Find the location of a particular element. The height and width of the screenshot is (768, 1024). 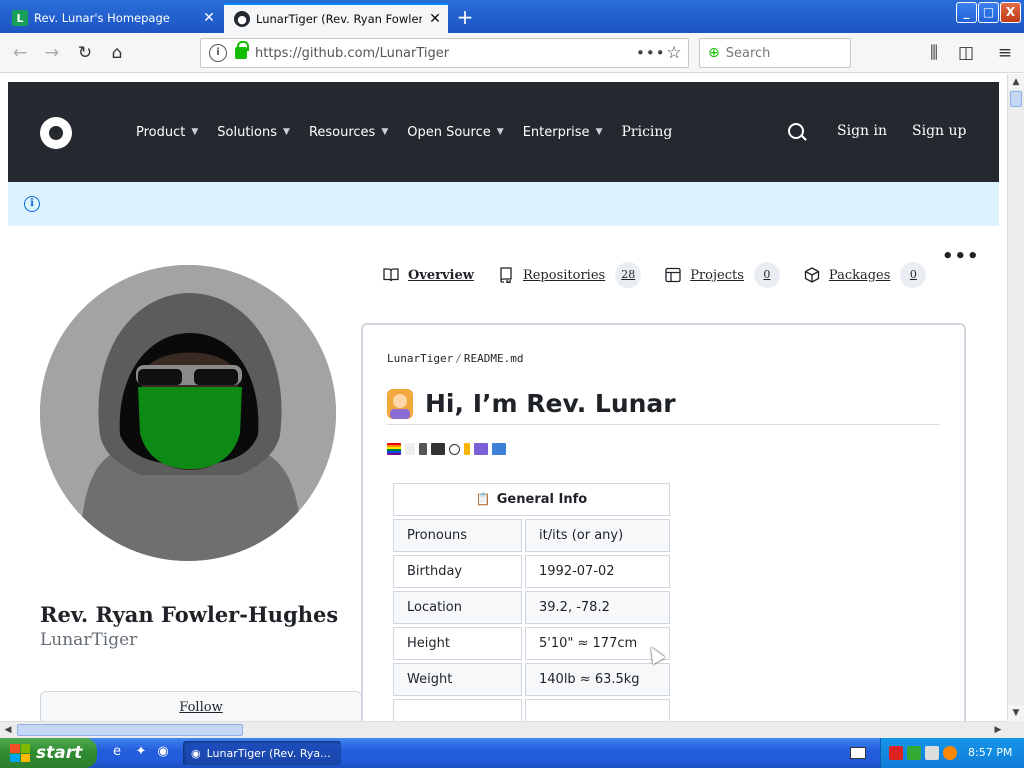

repositories-count: 28 is located at coordinates (628, 275).